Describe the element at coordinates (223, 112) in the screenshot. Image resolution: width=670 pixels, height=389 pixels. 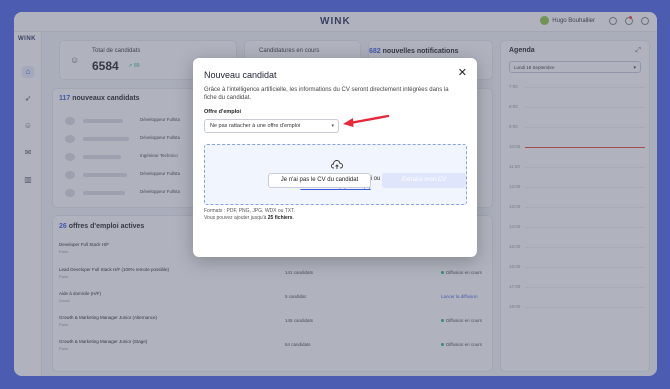
I see `job-offer-label: Offre d'emploi` at that location.